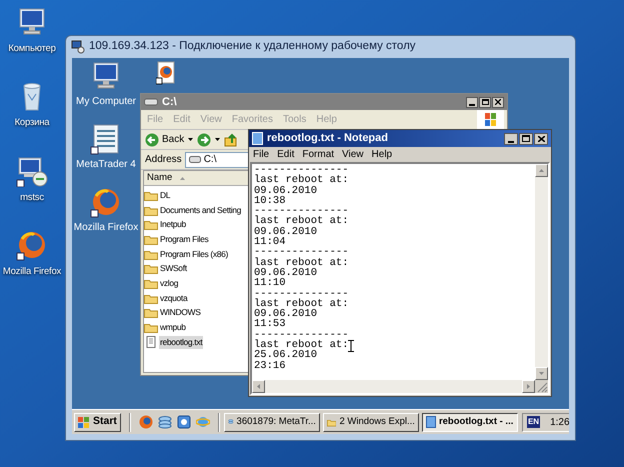 This screenshot has width=624, height=467. I want to click on file-name: rebootlog.txt, so click(181, 342).